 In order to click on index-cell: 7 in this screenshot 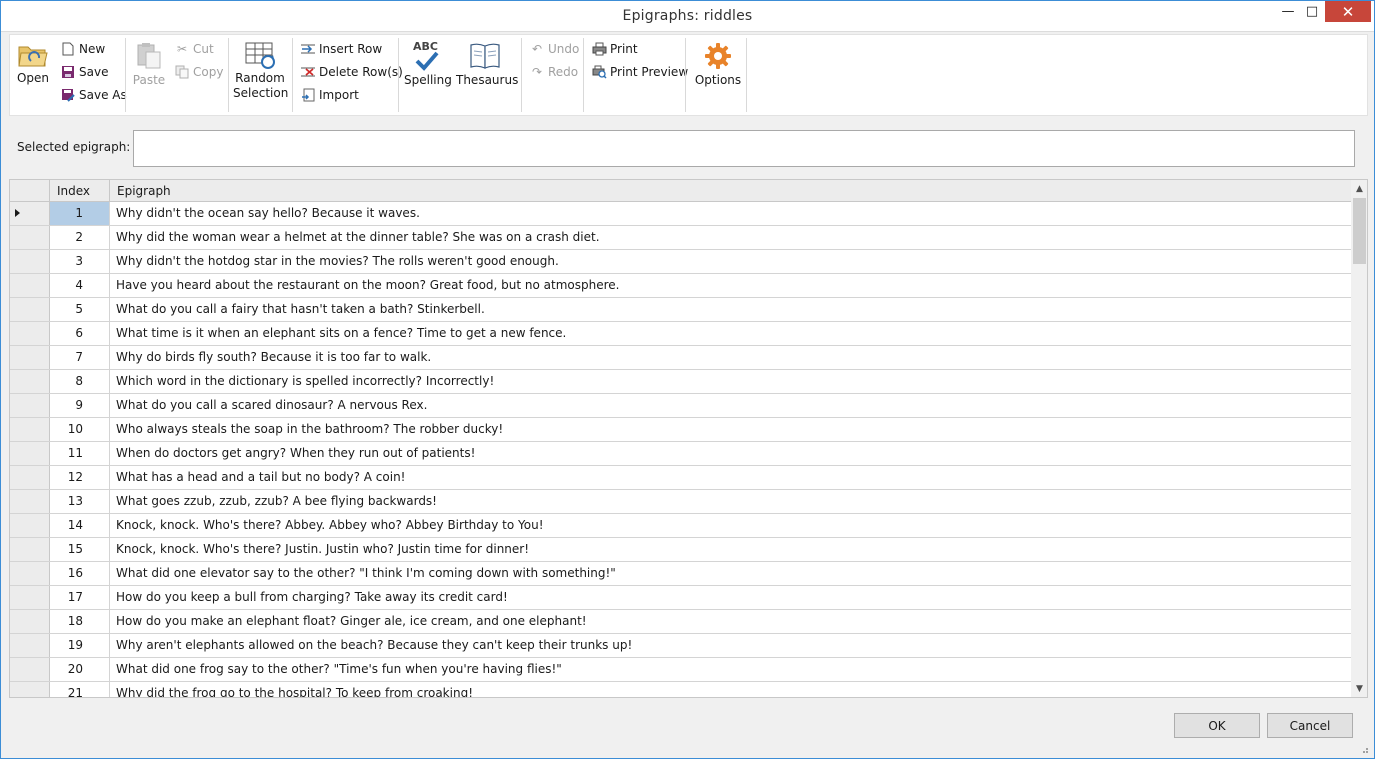, I will do `click(80, 357)`.